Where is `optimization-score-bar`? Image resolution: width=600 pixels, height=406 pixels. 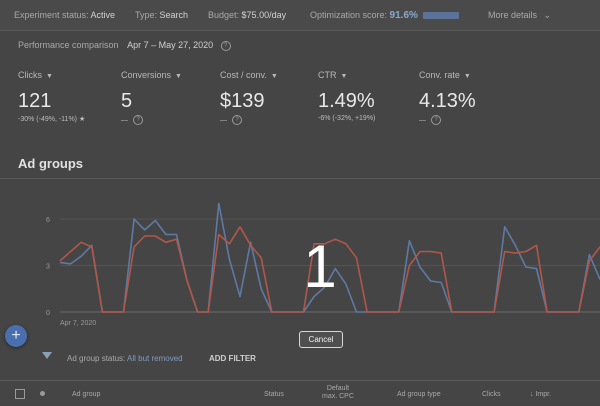
optimization-score-bar is located at coordinates (441, 16).